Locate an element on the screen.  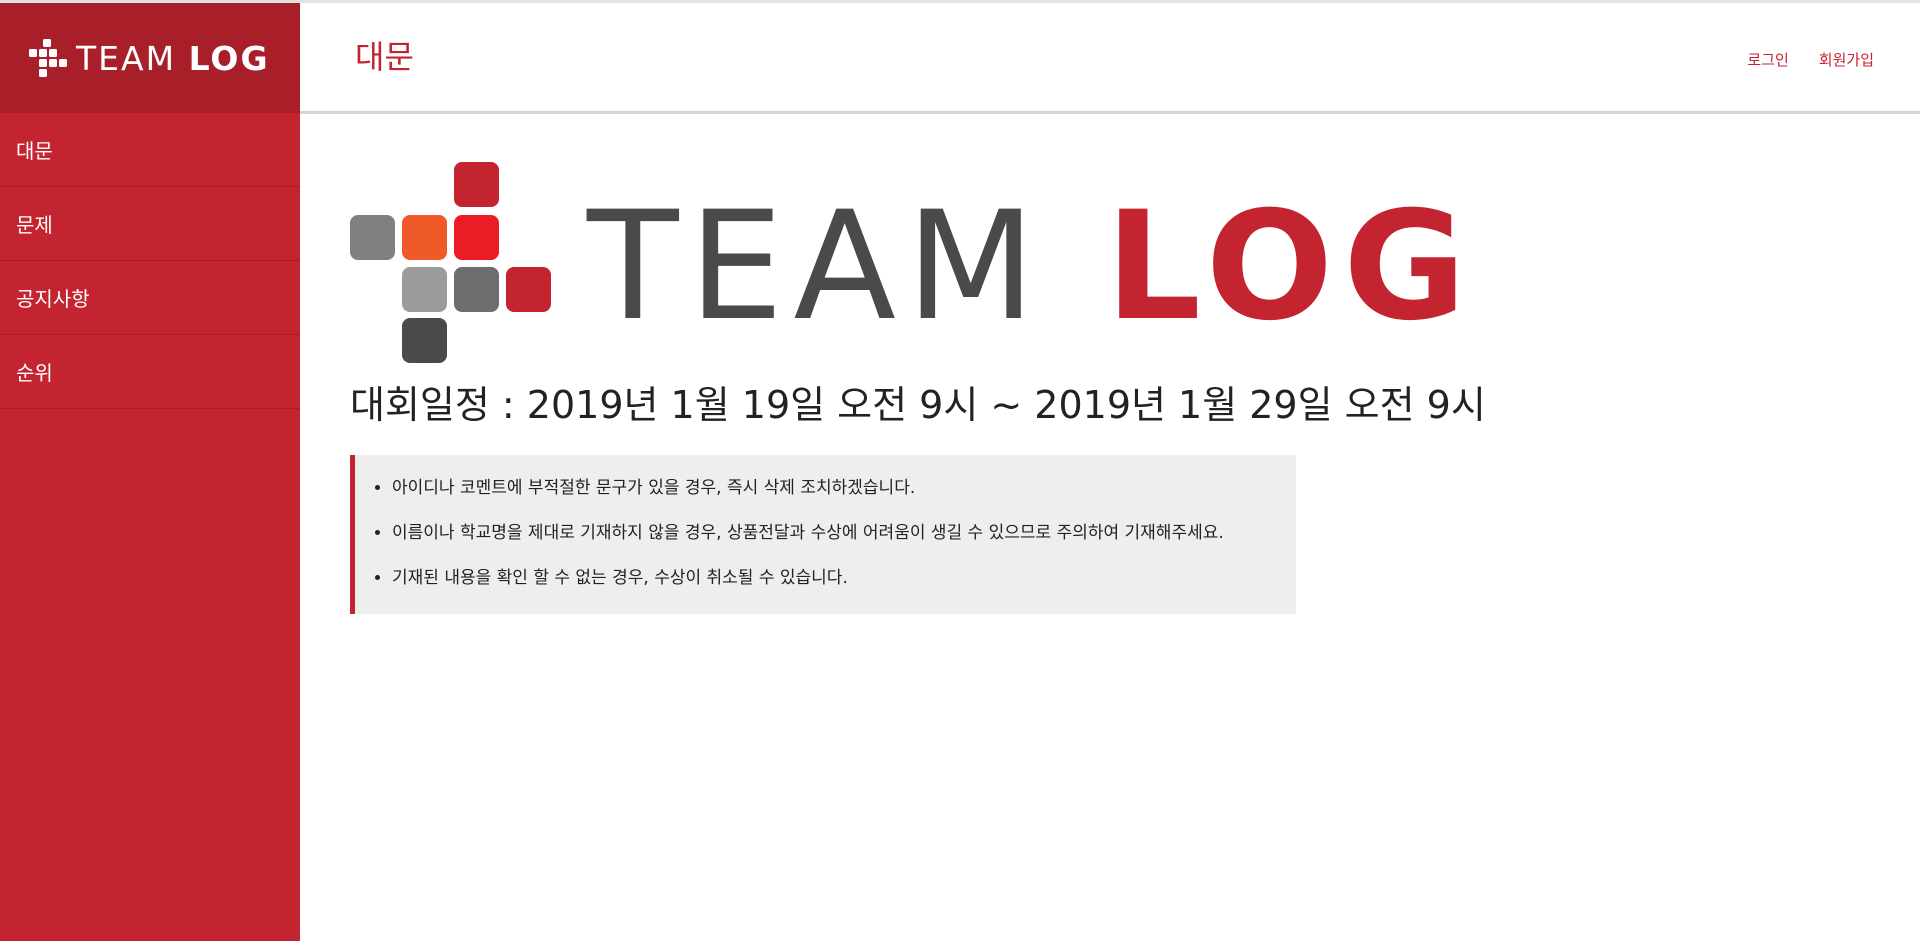
sidebar-item-ranking: 순위 is located at coordinates (150, 372).